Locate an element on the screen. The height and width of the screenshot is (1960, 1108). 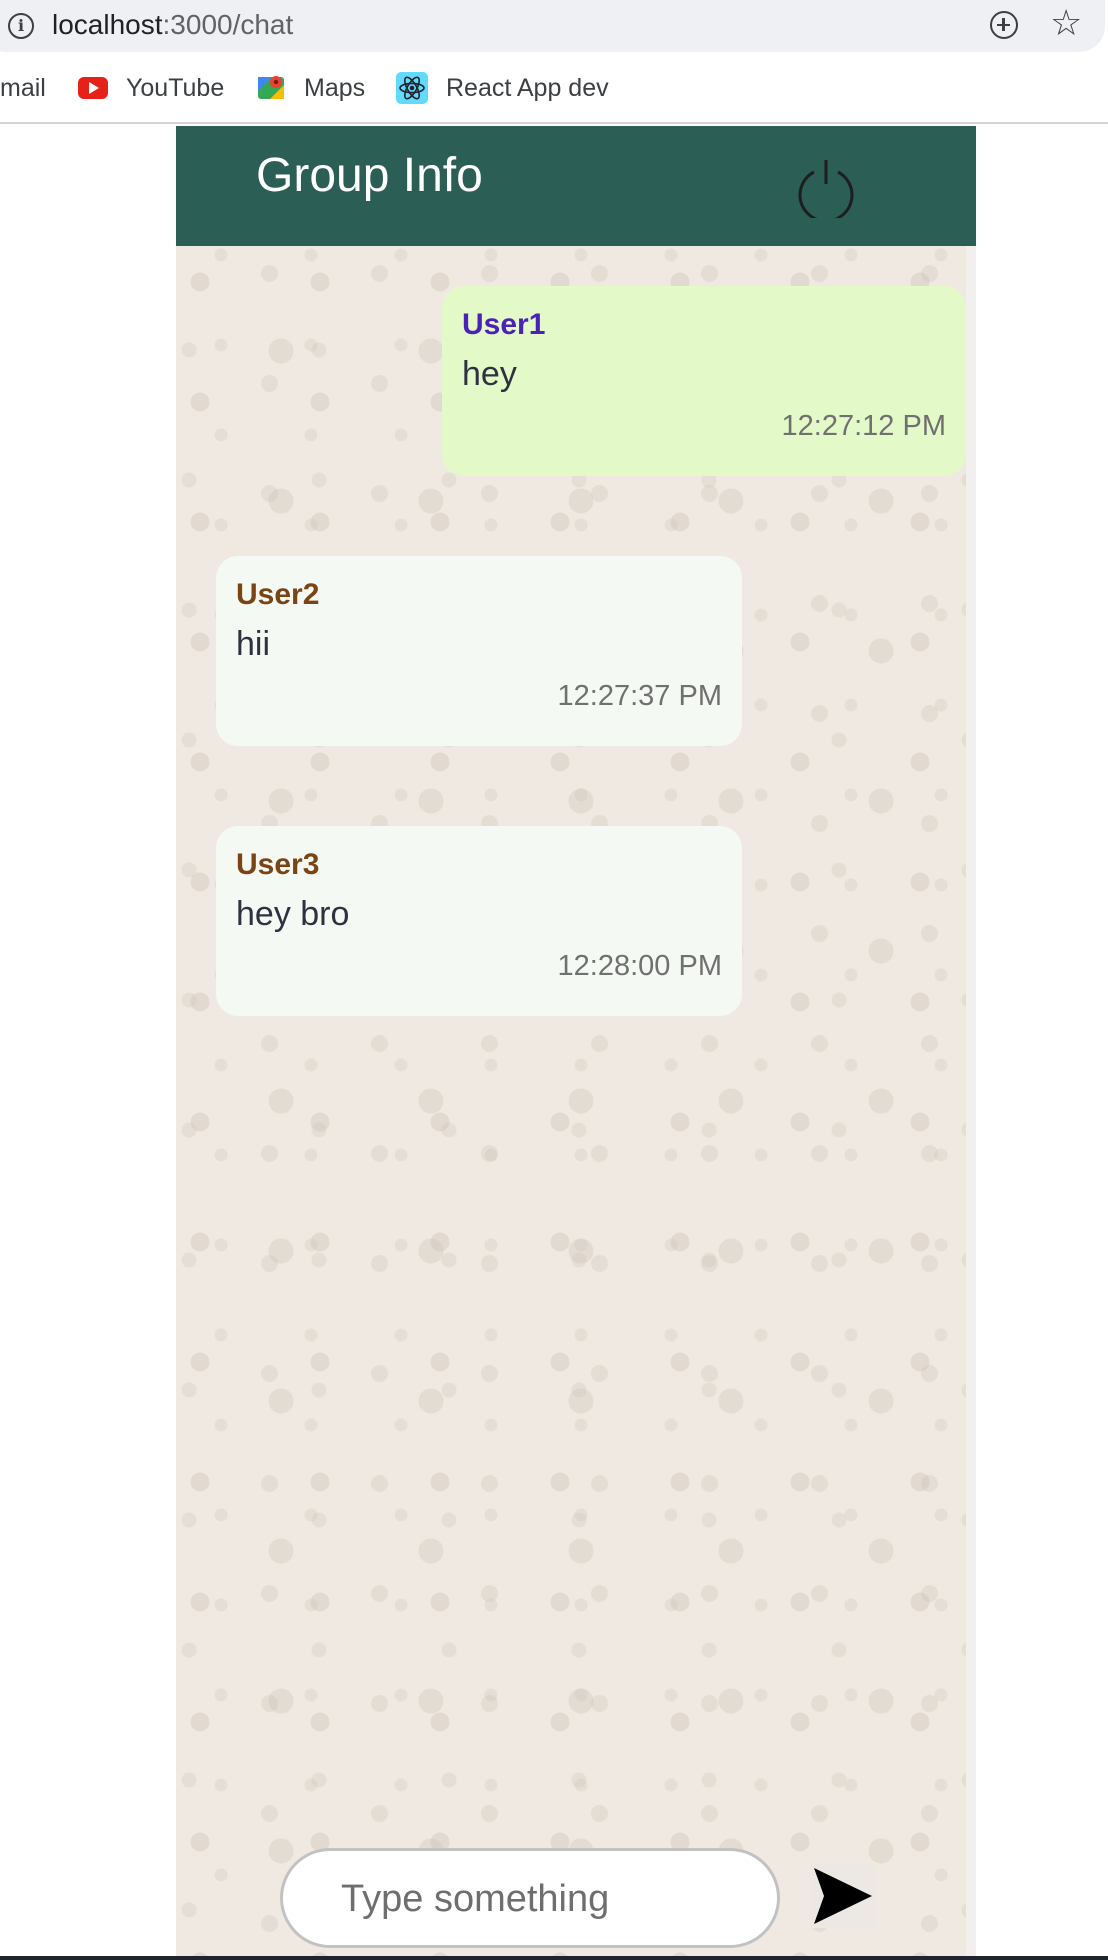
bookmark-gmail: mail is located at coordinates (23, 88).